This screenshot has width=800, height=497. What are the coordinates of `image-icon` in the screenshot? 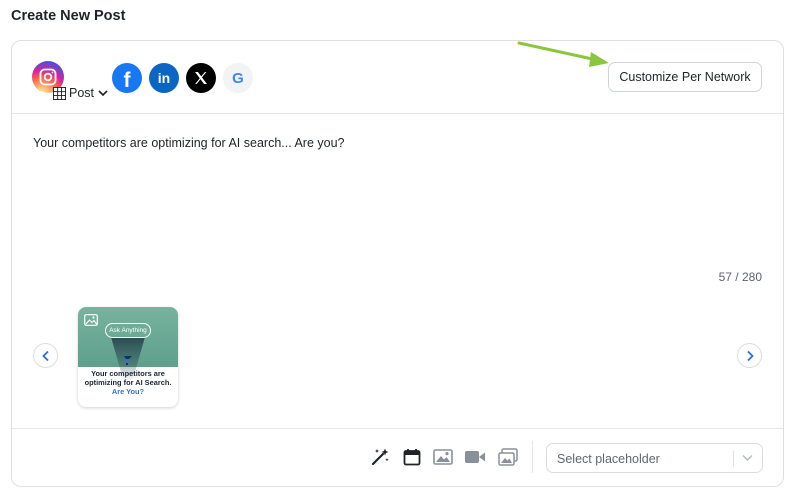 It's located at (443, 457).